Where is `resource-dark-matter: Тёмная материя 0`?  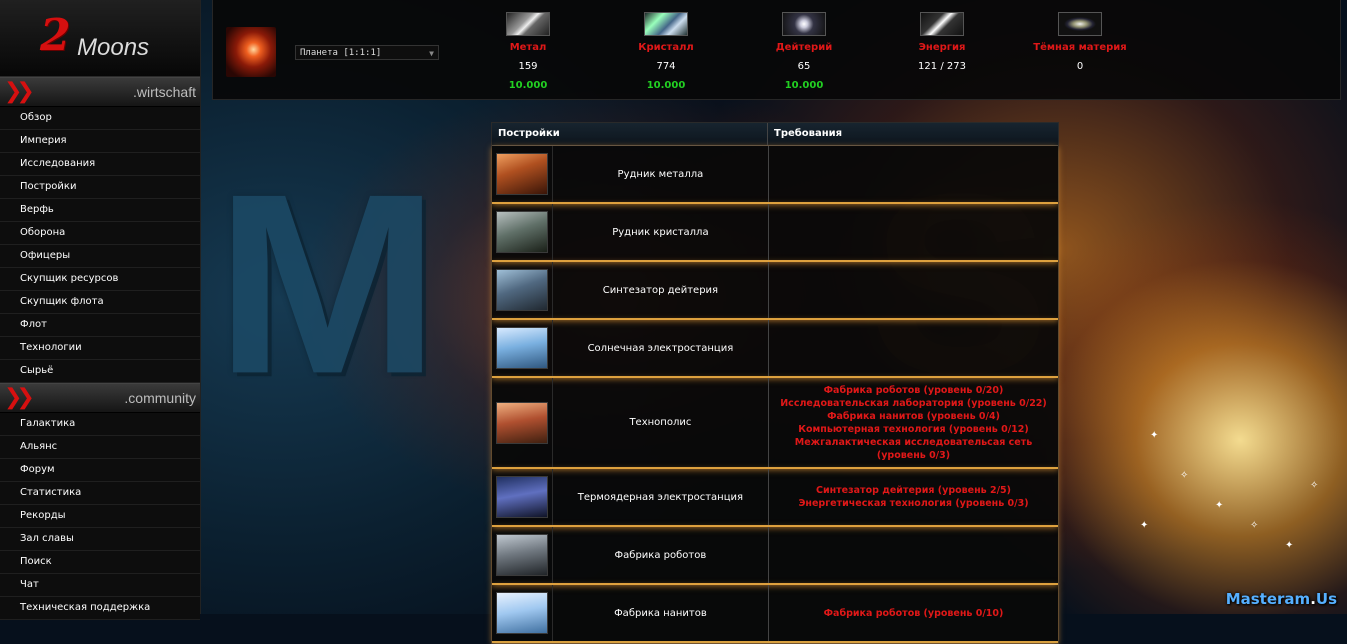 resource-dark-matter: Тёмная материя 0 is located at coordinates (1080, 52).